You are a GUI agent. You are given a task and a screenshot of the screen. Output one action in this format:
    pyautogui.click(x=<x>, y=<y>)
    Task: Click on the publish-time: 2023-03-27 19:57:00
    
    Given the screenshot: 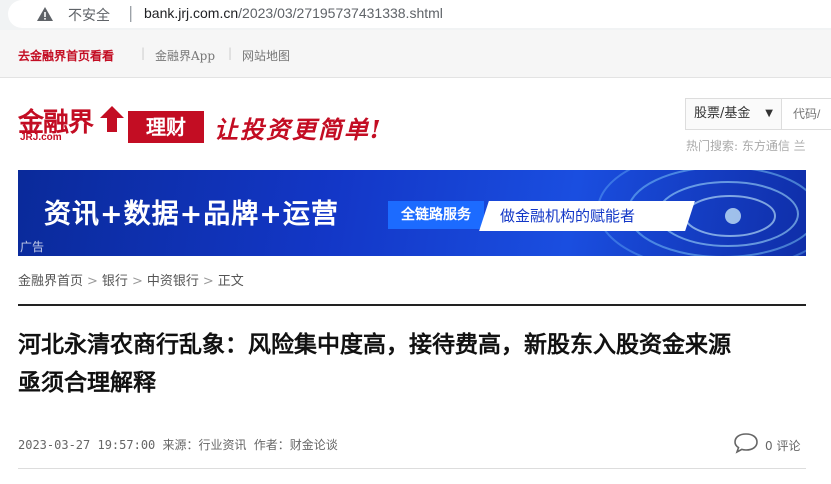 What is the action you would take?
    pyautogui.click(x=87, y=445)
    